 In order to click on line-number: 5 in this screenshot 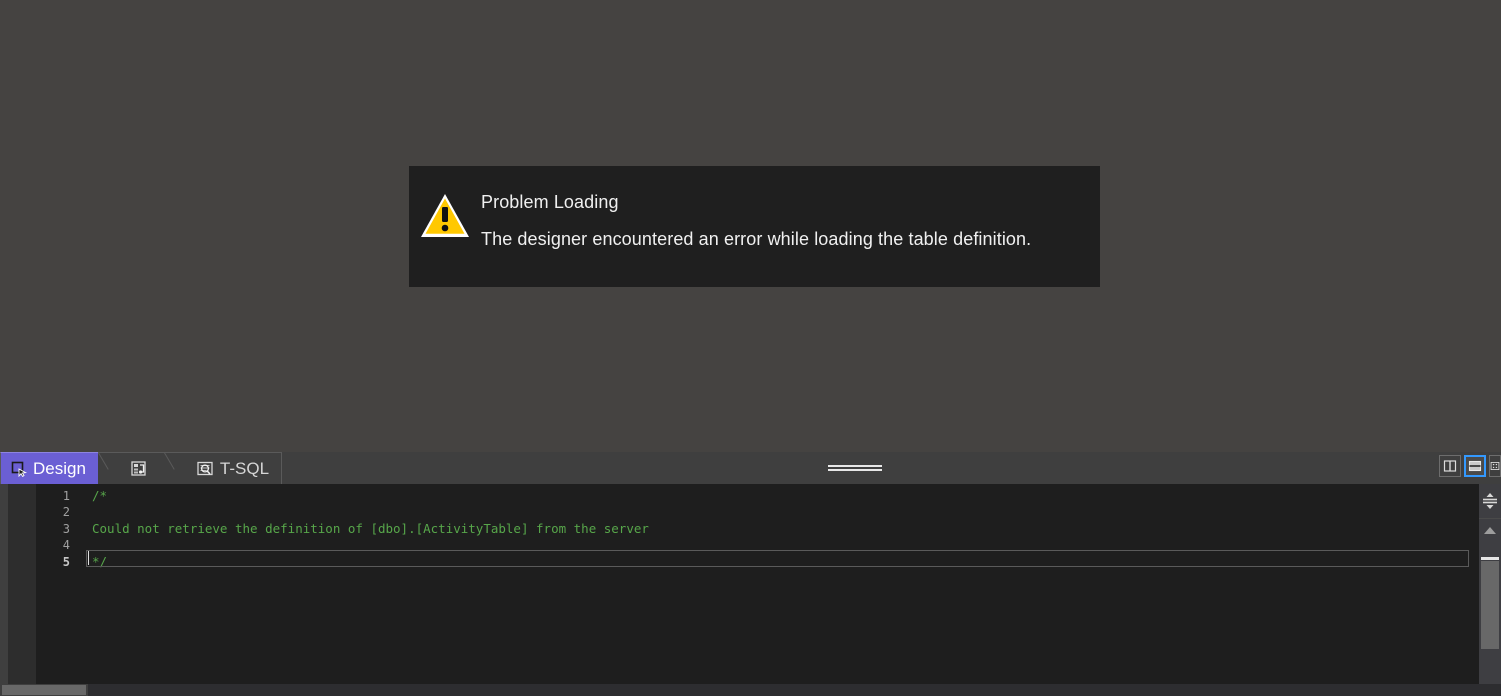, I will do `click(66, 561)`.